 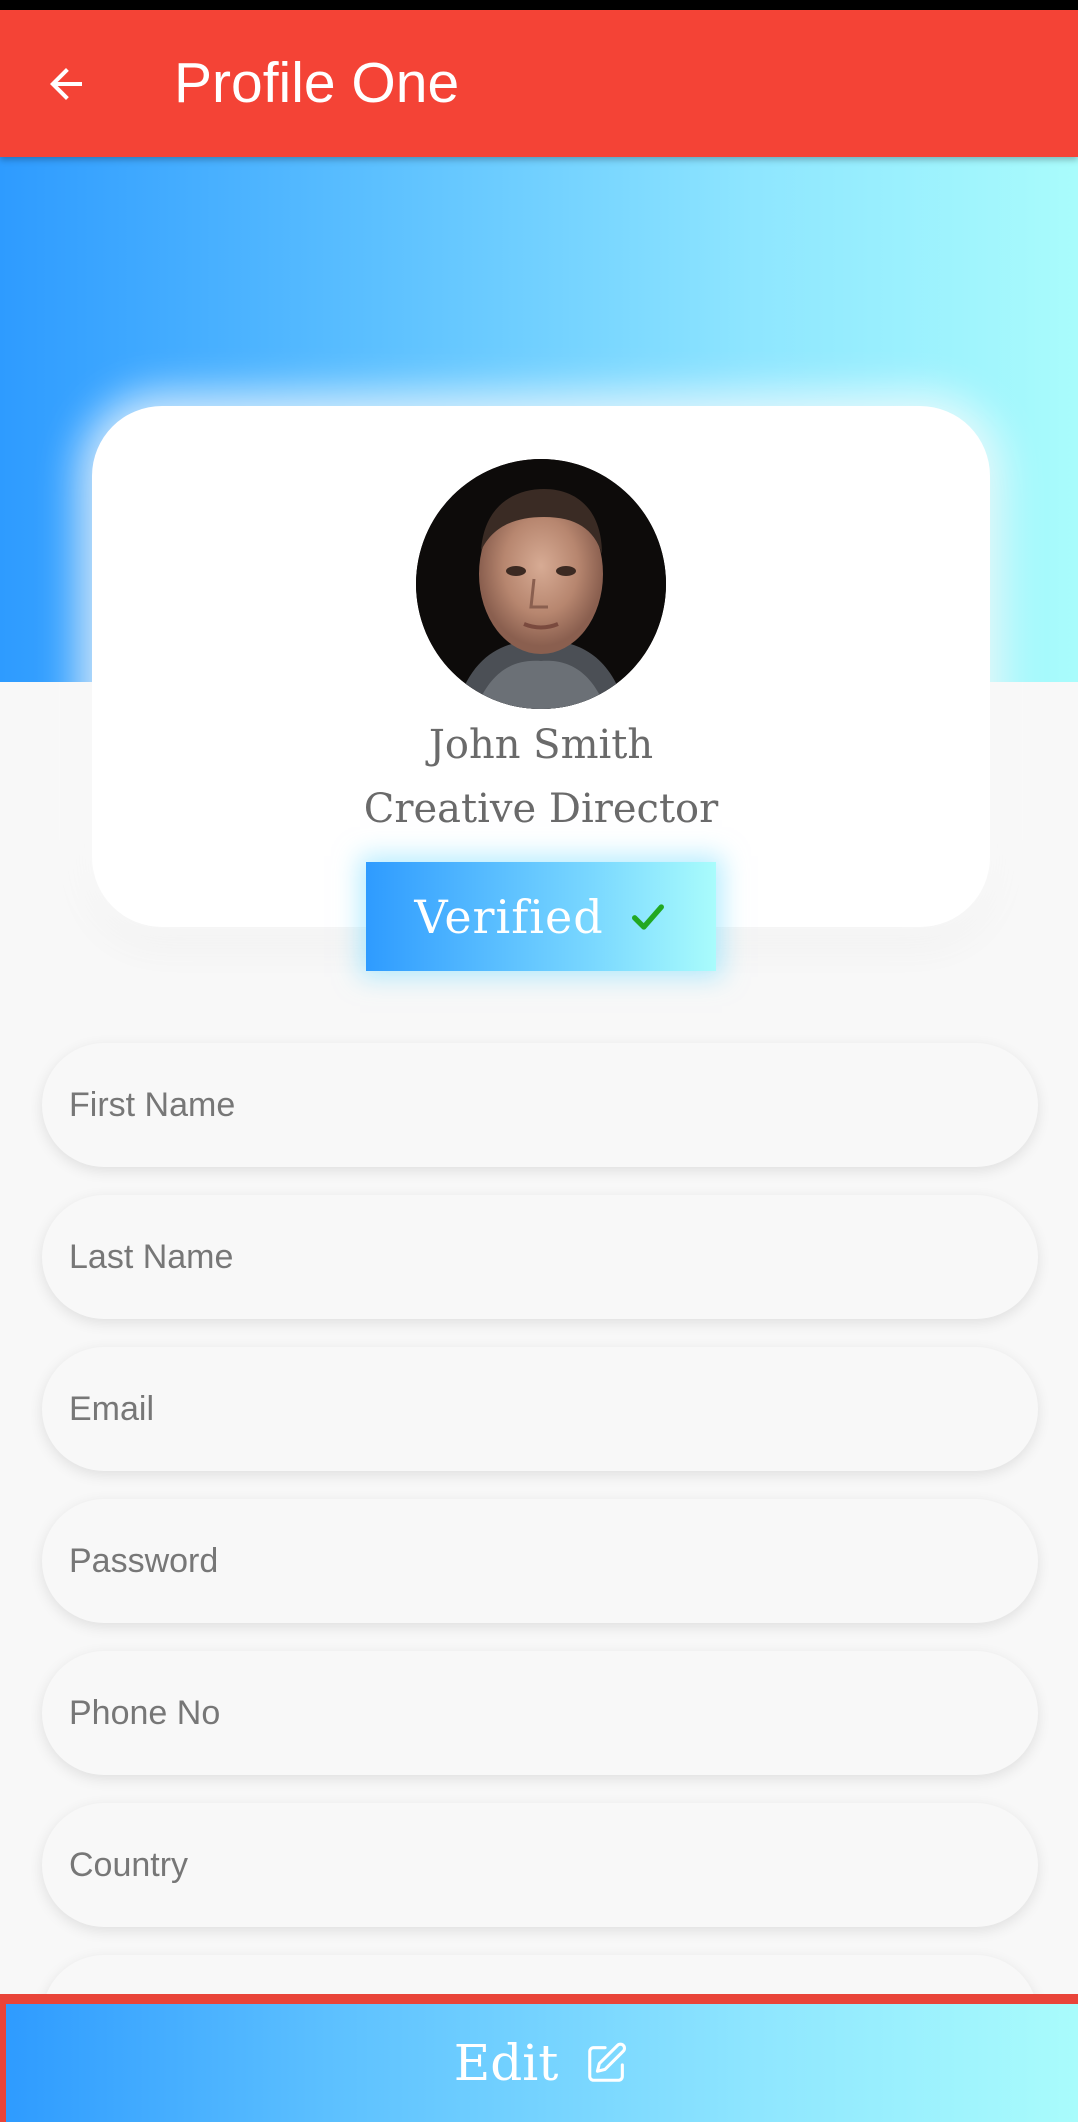 What do you see at coordinates (540, 1409) in the screenshot?
I see `email-field: Email` at bounding box center [540, 1409].